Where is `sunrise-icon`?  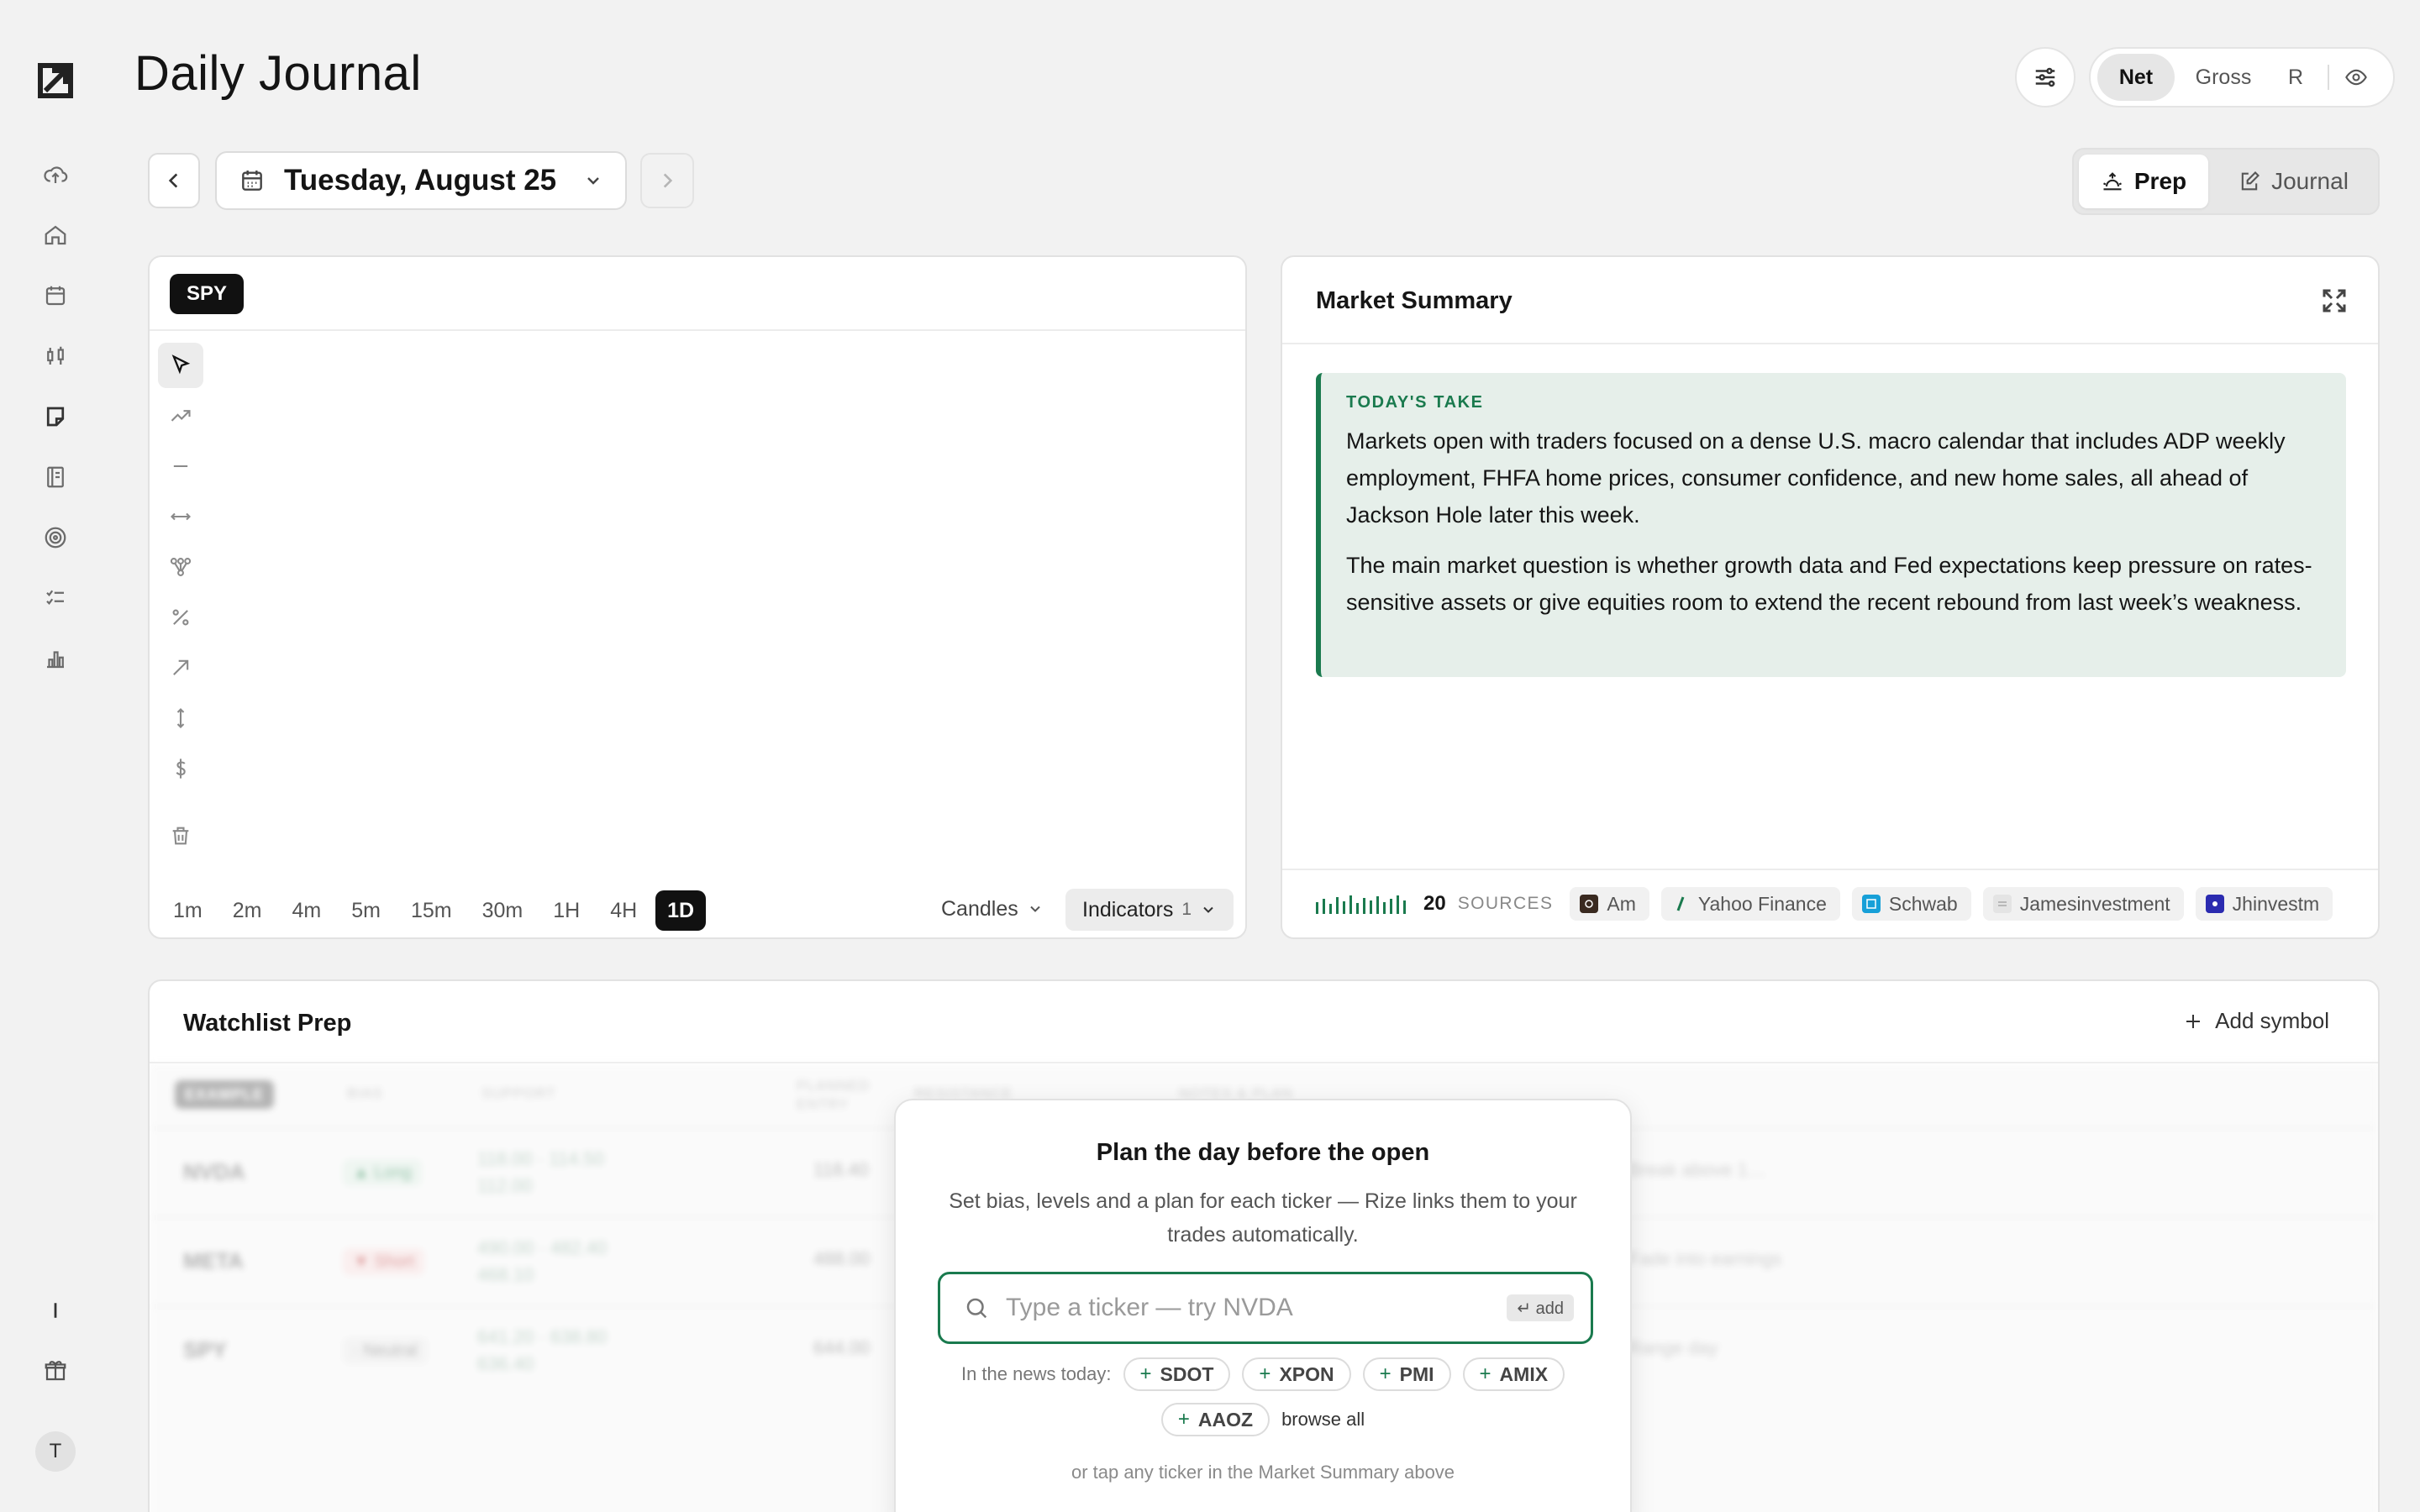
sunrise-icon is located at coordinates (2112, 181).